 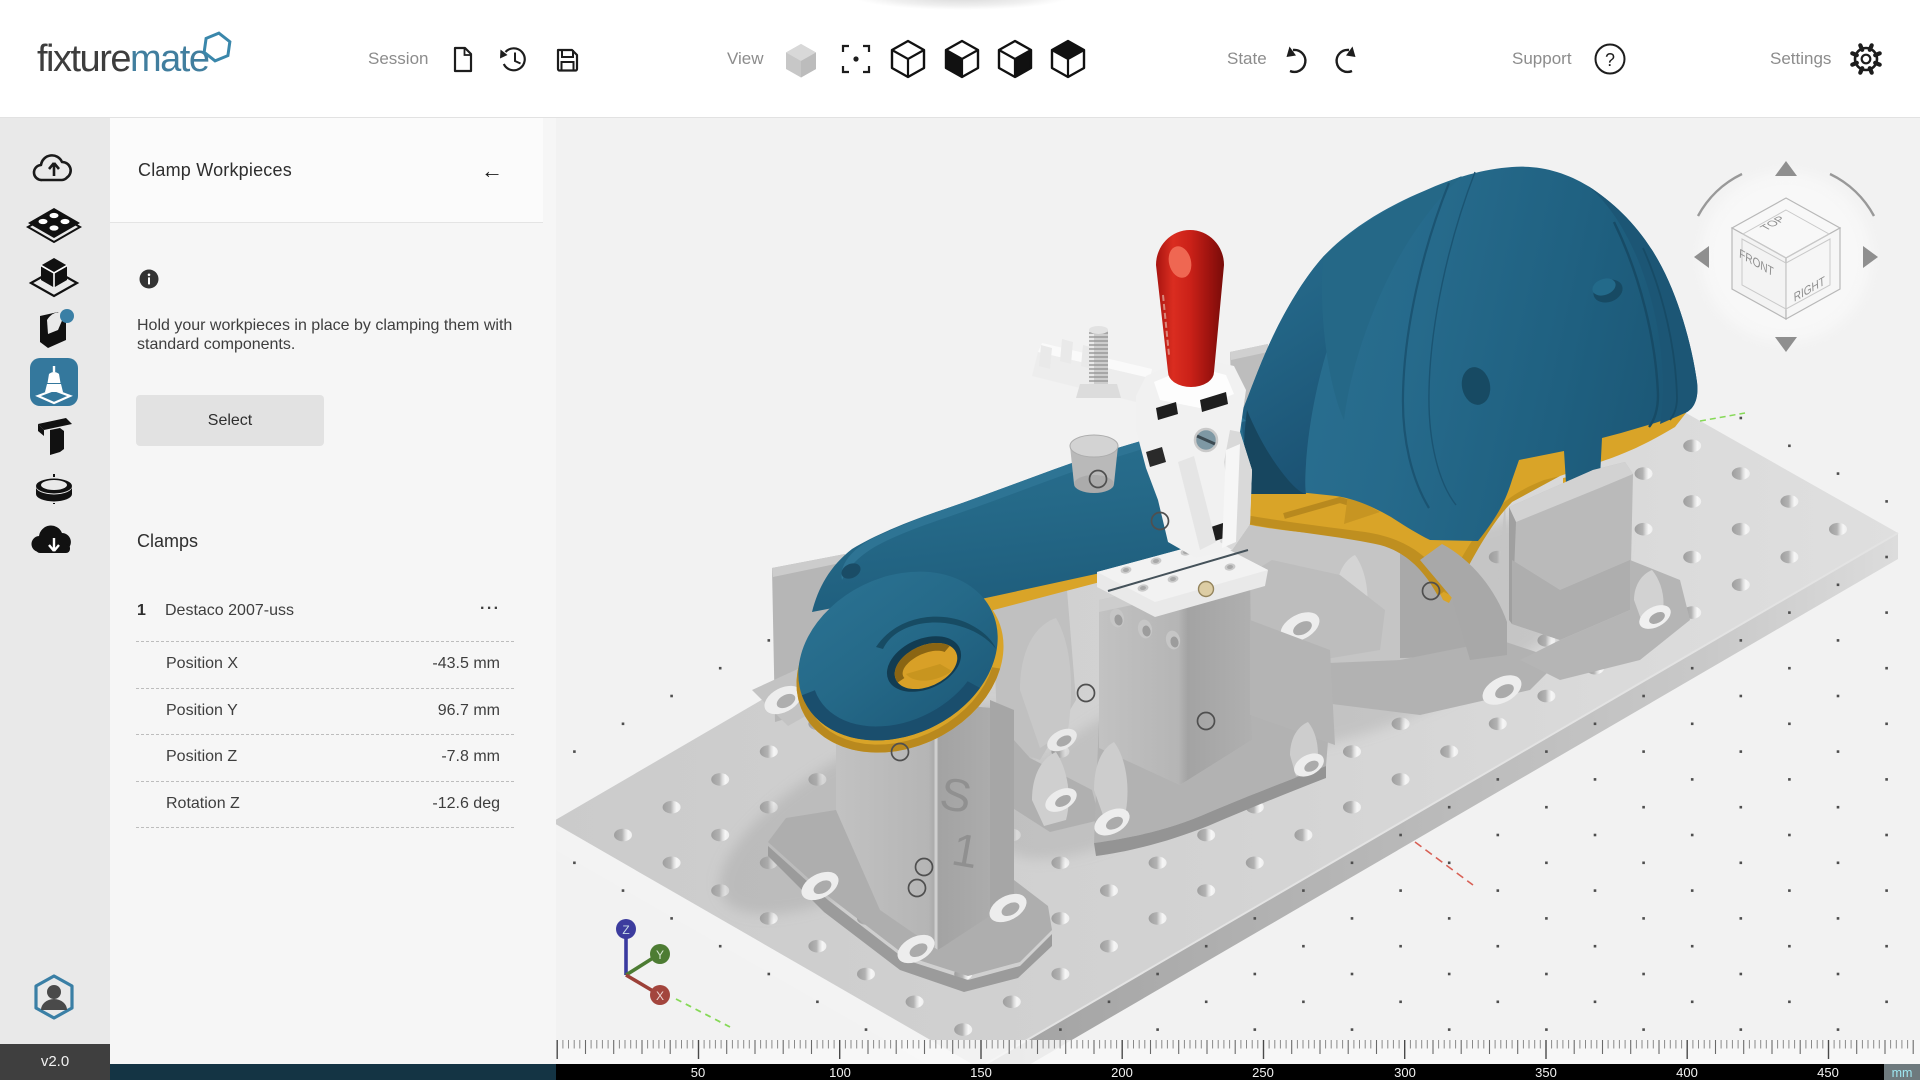 What do you see at coordinates (1405, 1072) in the screenshot?
I see `svg-text: 300` at bounding box center [1405, 1072].